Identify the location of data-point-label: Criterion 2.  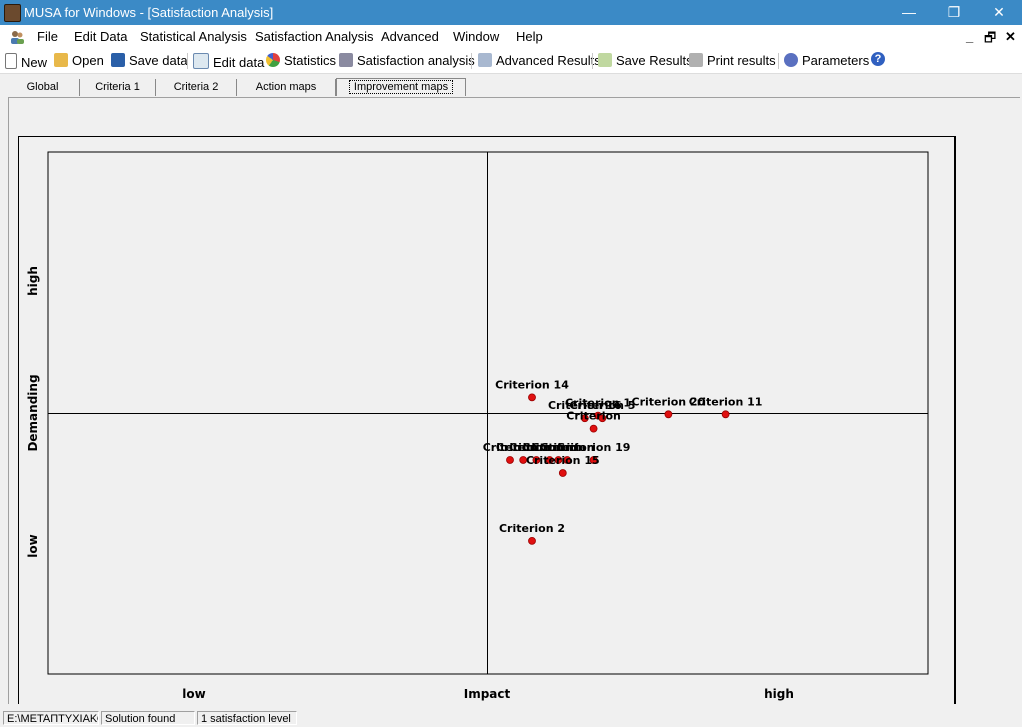
(532, 528).